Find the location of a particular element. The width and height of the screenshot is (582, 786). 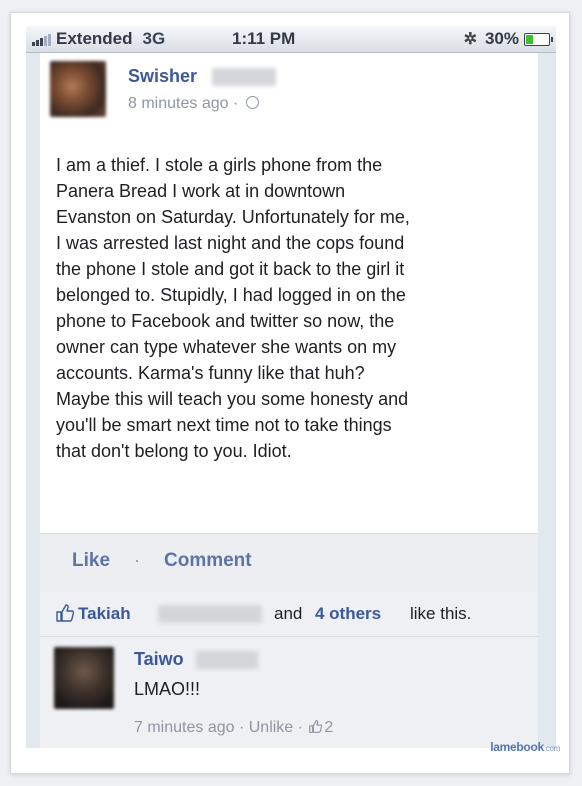

likes-others-link: 4 others is located at coordinates (348, 614).